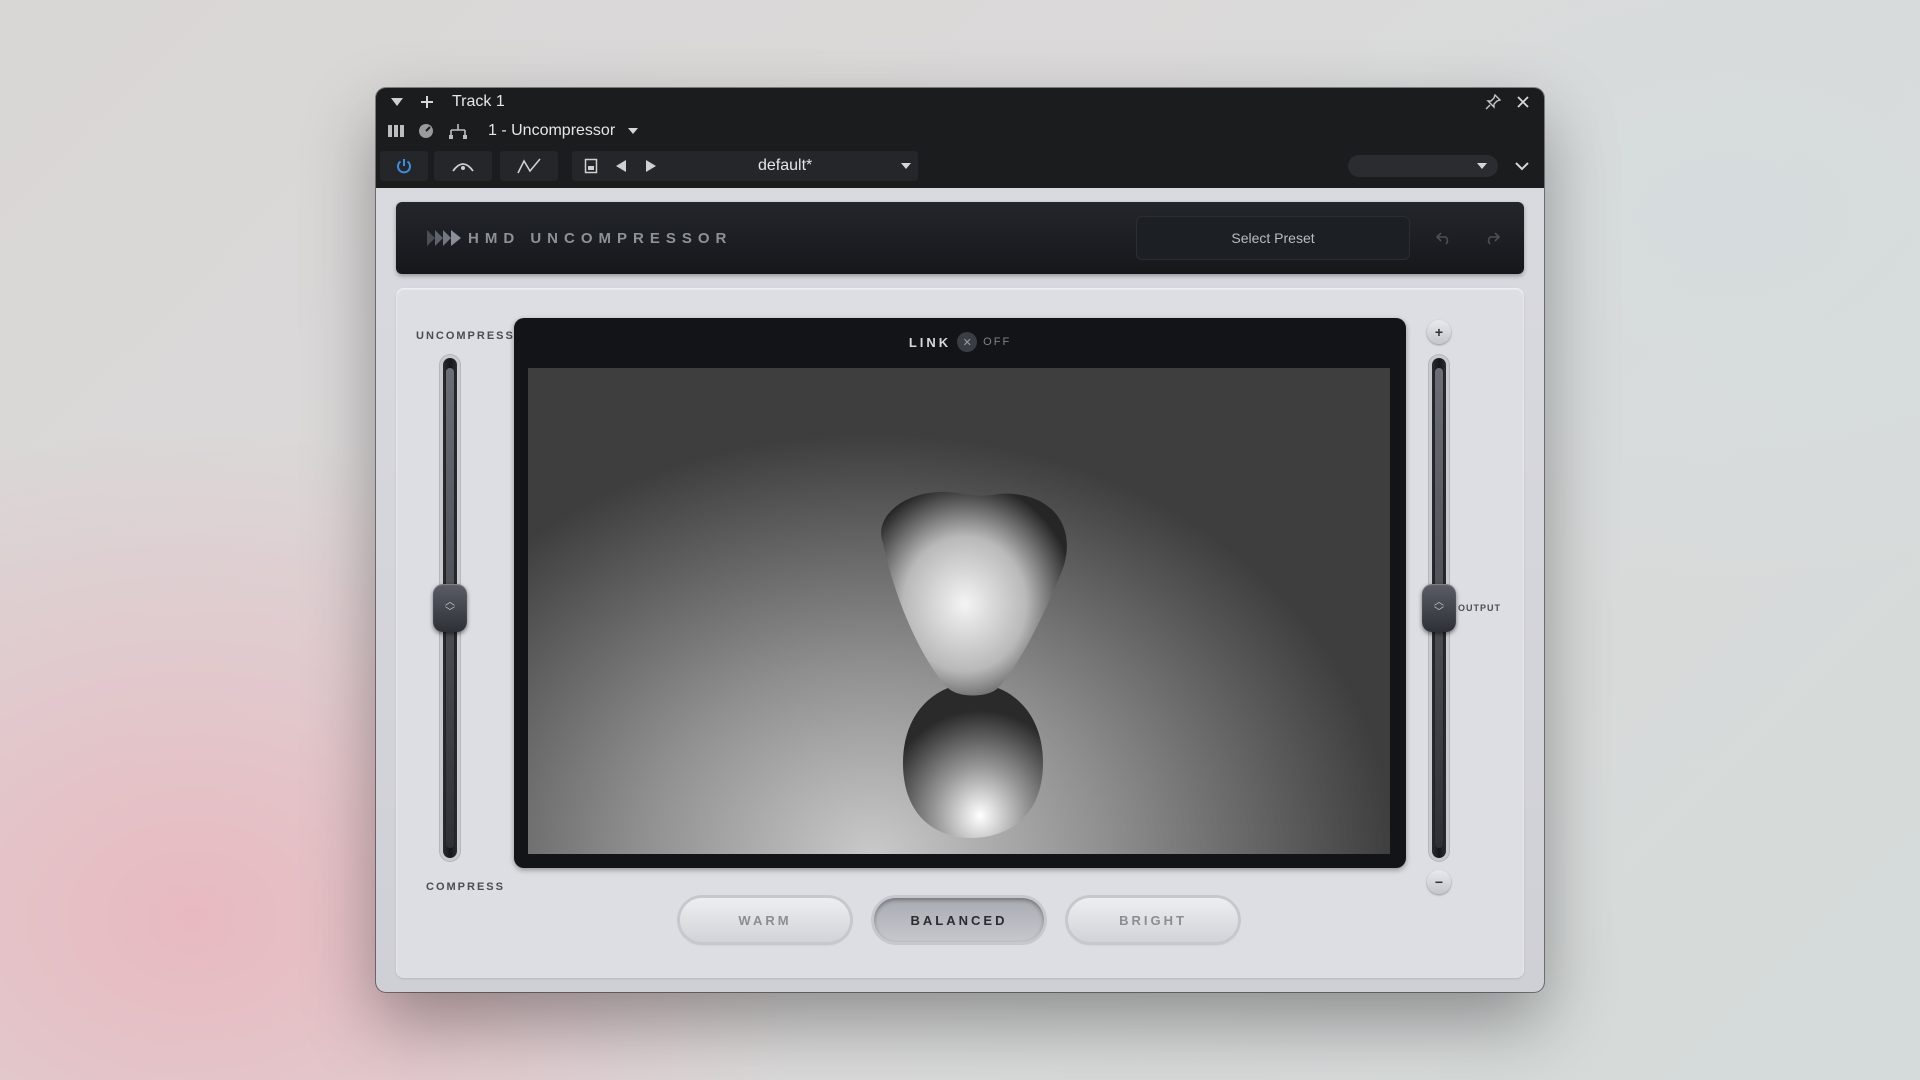 The width and height of the screenshot is (1920, 1080). What do you see at coordinates (427, 102) in the screenshot?
I see `add-icon` at bounding box center [427, 102].